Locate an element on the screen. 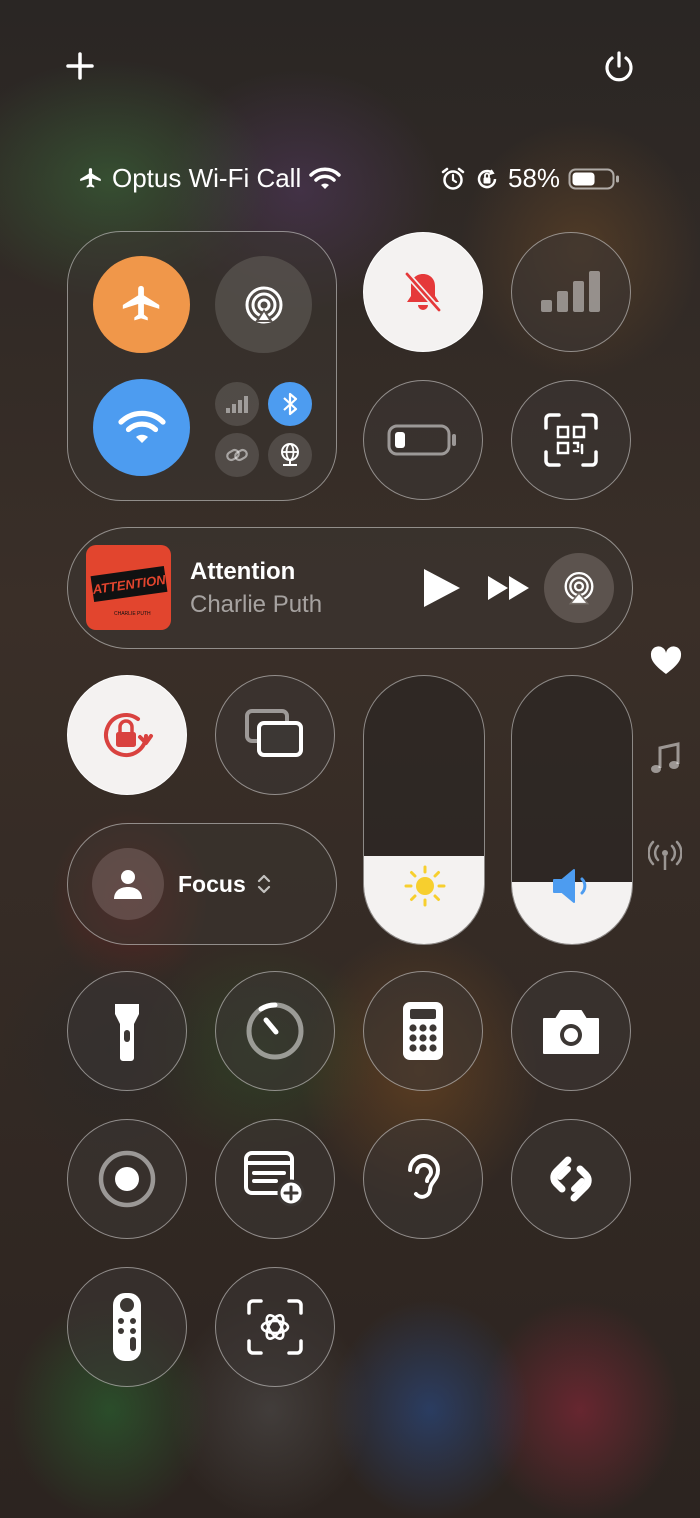  globe-network-icon is located at coordinates (290, 454).